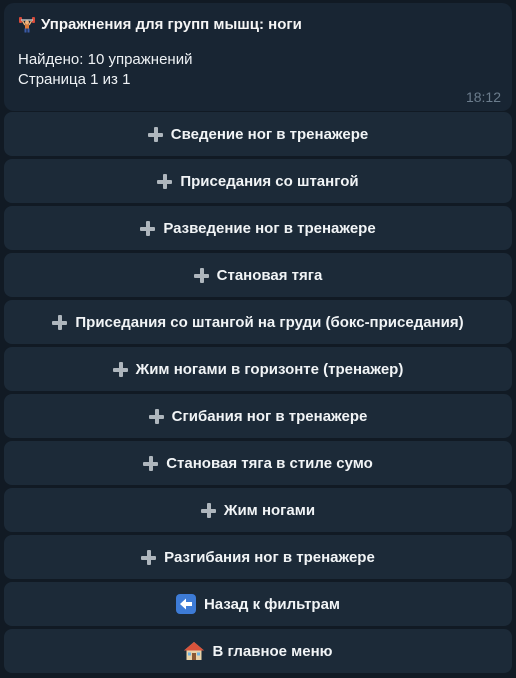  Describe the element at coordinates (185, 604) in the screenshot. I see `back-arrow-icon` at that location.